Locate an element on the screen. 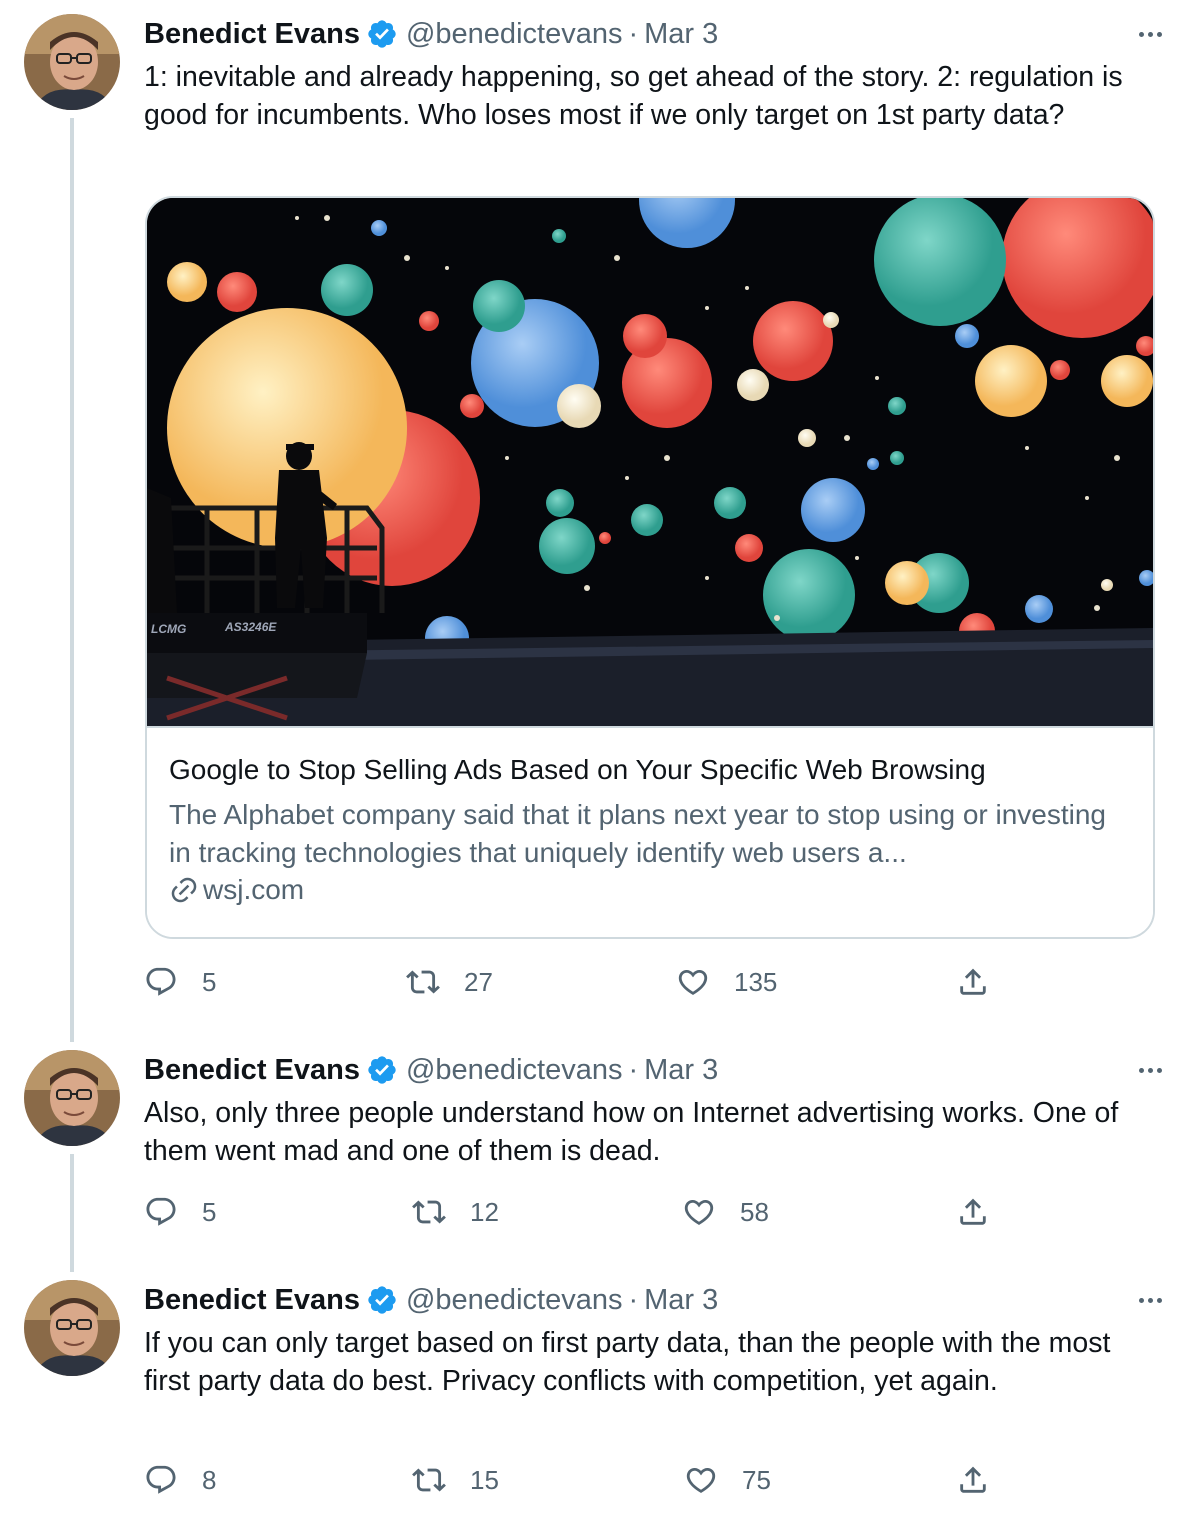  card-domain: wsj.com is located at coordinates (236, 890).